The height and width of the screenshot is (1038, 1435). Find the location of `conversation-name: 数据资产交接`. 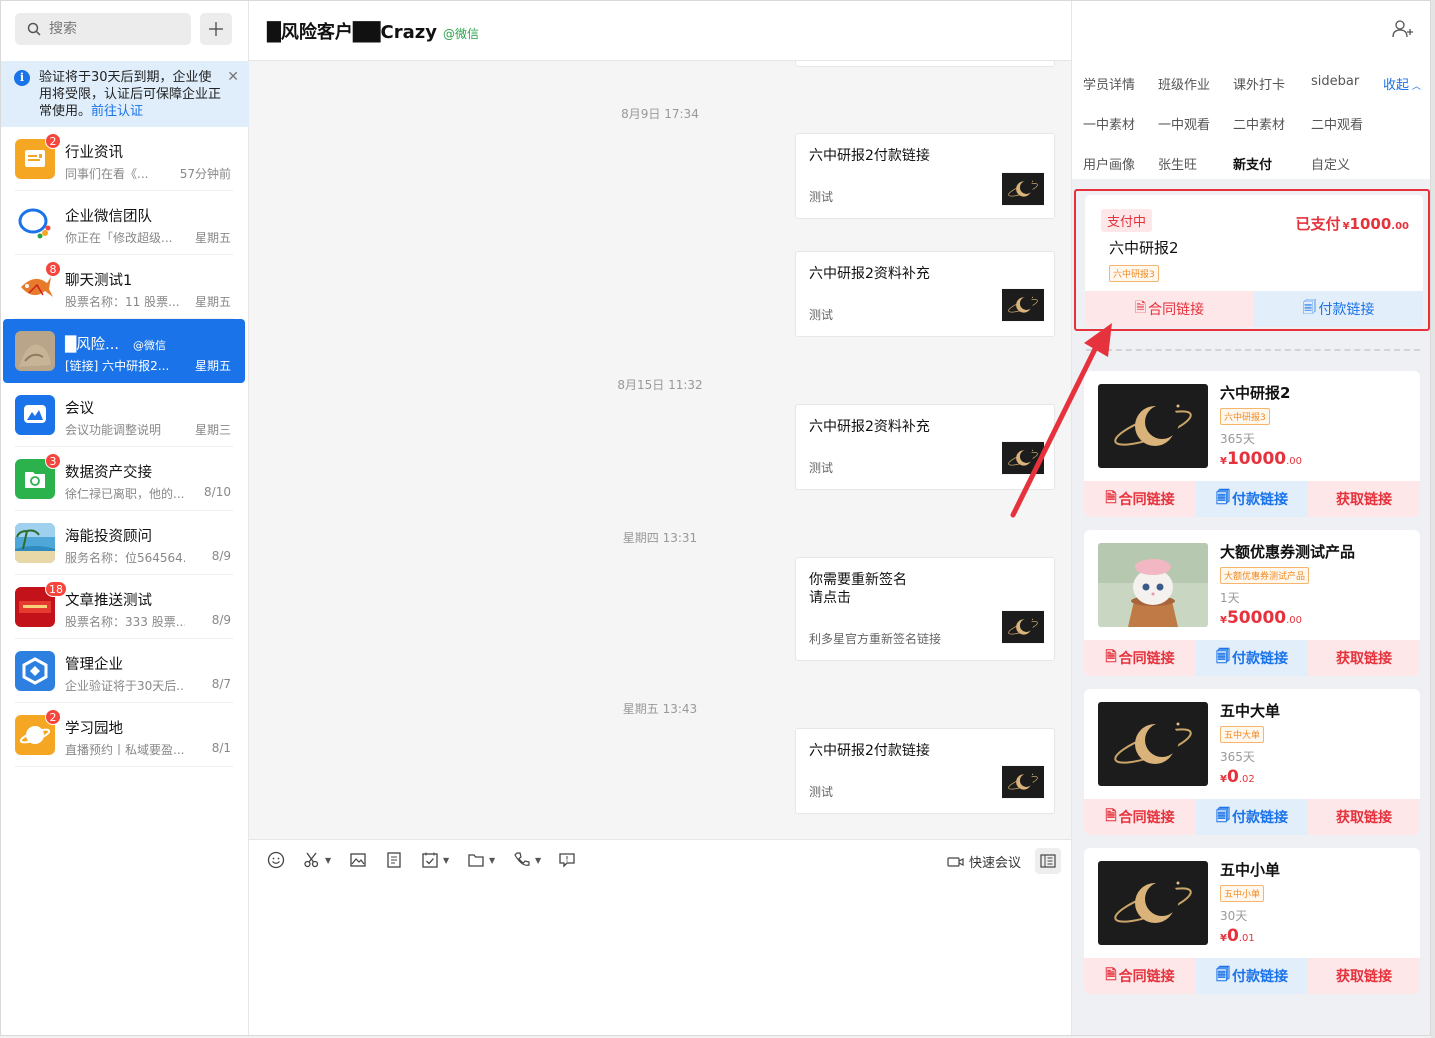

conversation-name: 数据资产交接 is located at coordinates (108, 471).